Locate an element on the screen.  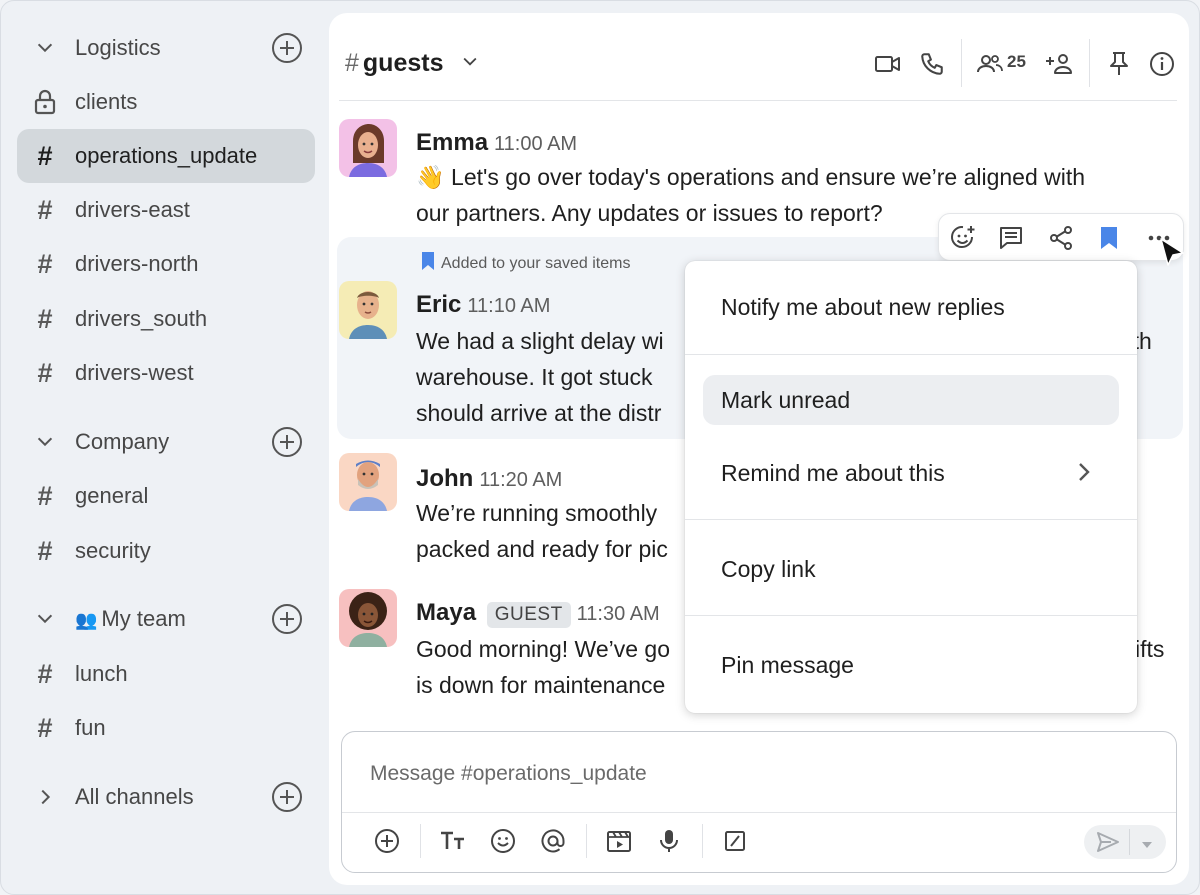
video-call-icon is located at coordinates (888, 64).